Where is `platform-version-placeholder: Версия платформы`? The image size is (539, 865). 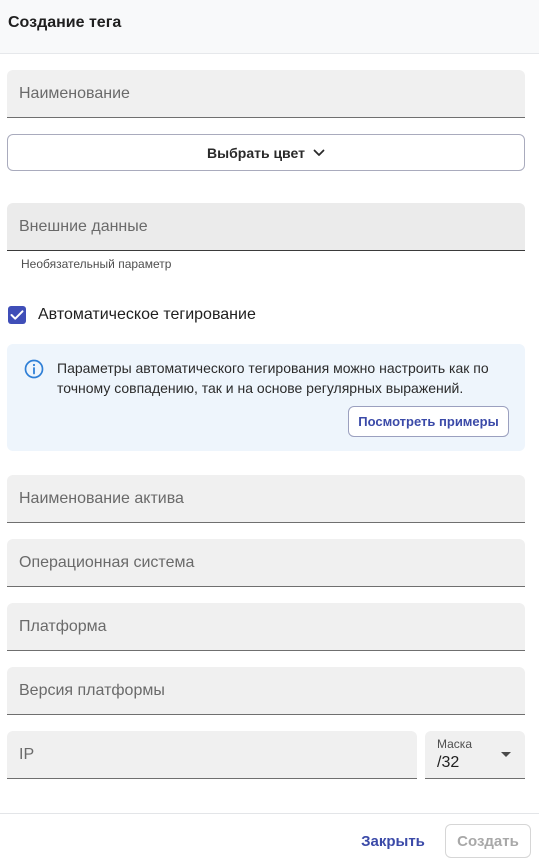
platform-version-placeholder: Версия платформы is located at coordinates (92, 690).